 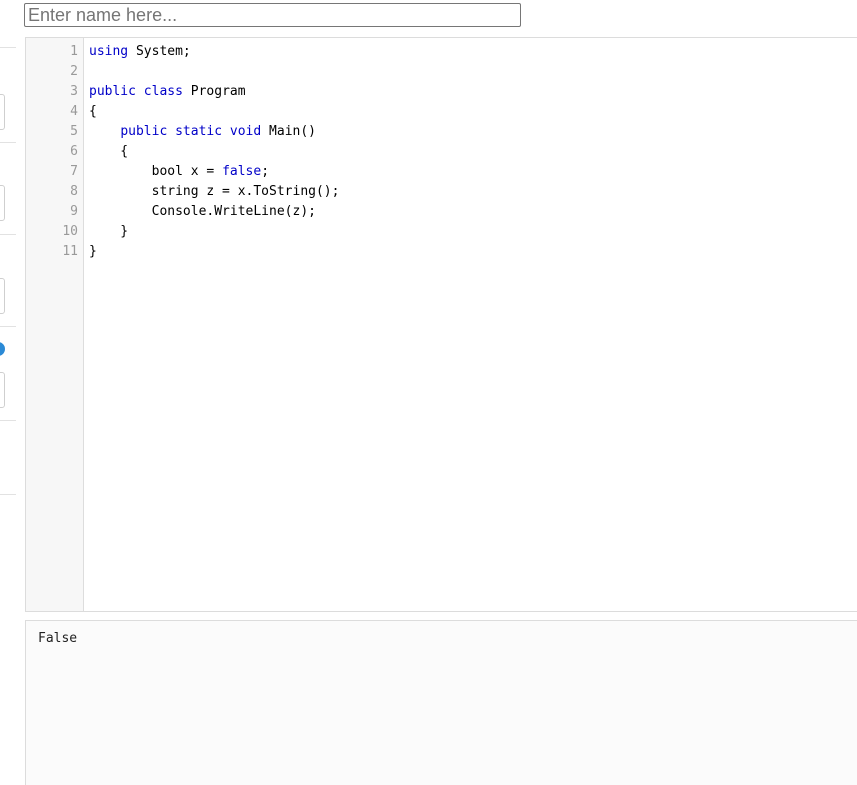 I want to click on code-token: Console.WriteLine(z);, so click(x=202, y=211).